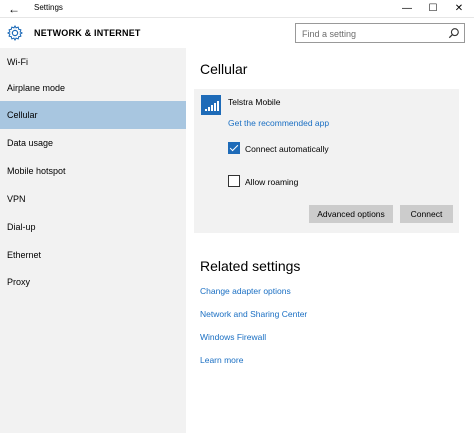 The image size is (474, 433). I want to click on allow-roaming-label: Allow roaming, so click(272, 182).